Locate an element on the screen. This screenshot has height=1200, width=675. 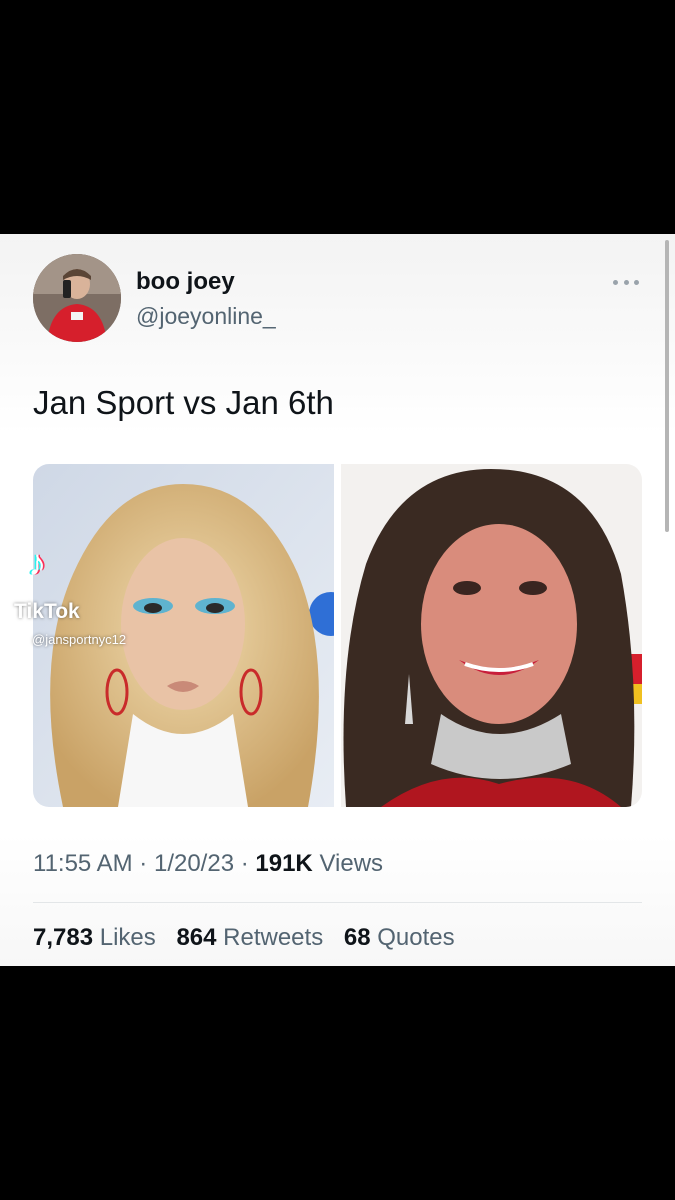
more-horizontal-icon is located at coordinates (626, 282).